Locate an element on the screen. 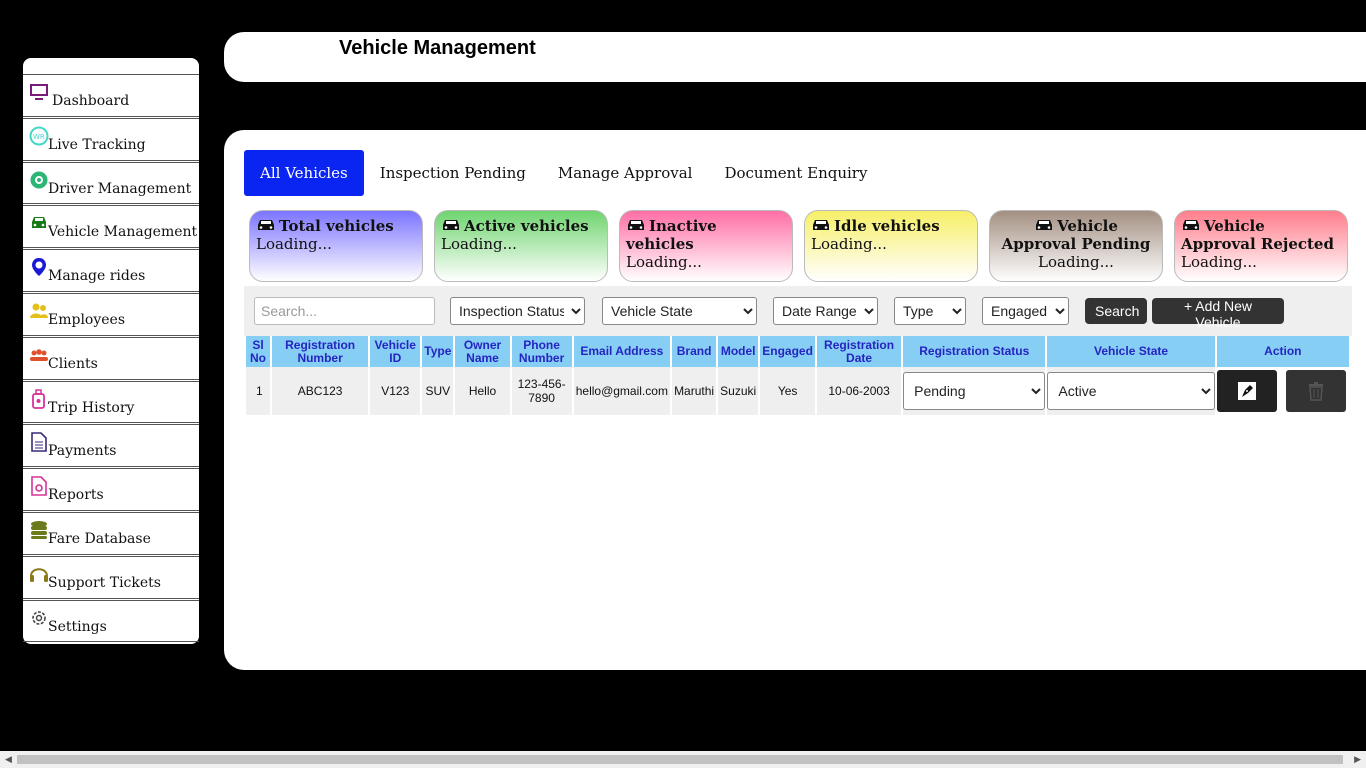  cell-phone-number: 123-456-7890 is located at coordinates (541, 391).